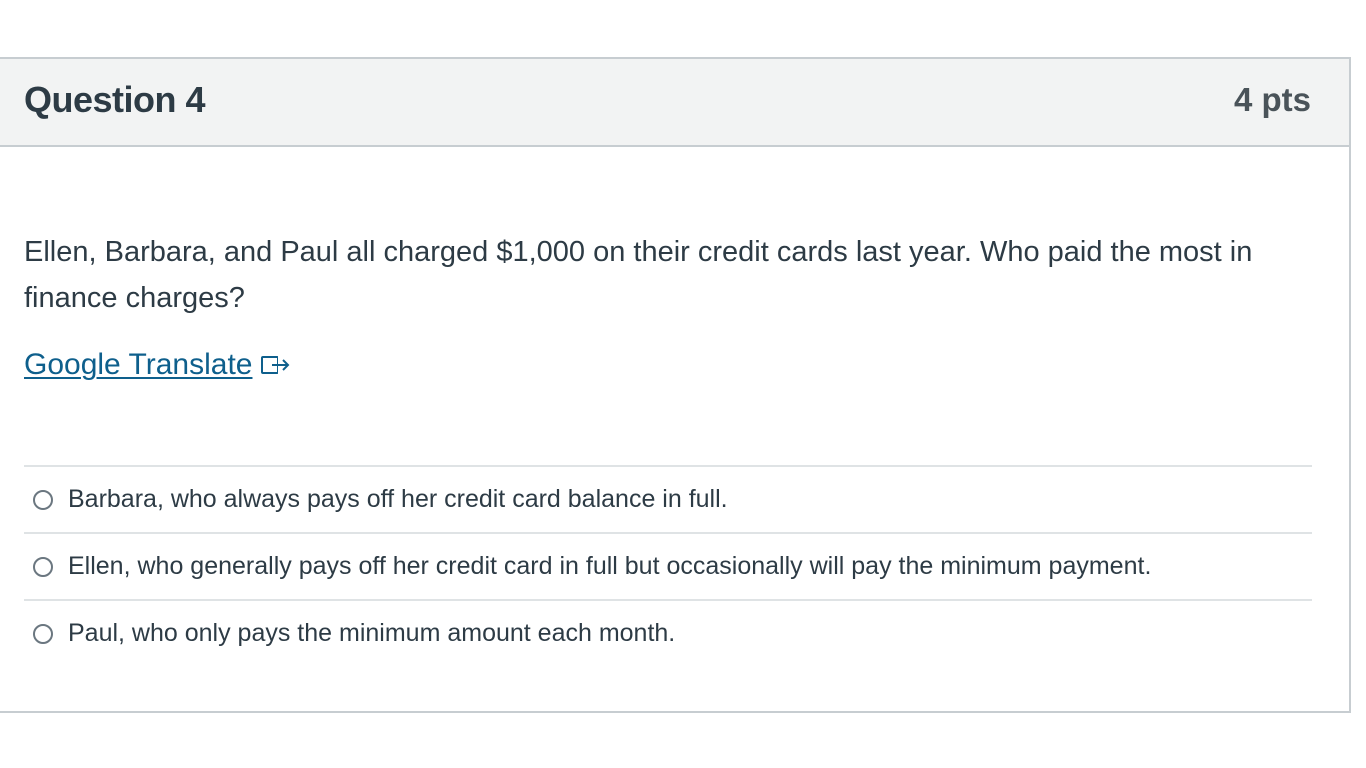 The image size is (1366, 768). What do you see at coordinates (138, 364) in the screenshot?
I see `google-translate-label: Google Translate` at bounding box center [138, 364].